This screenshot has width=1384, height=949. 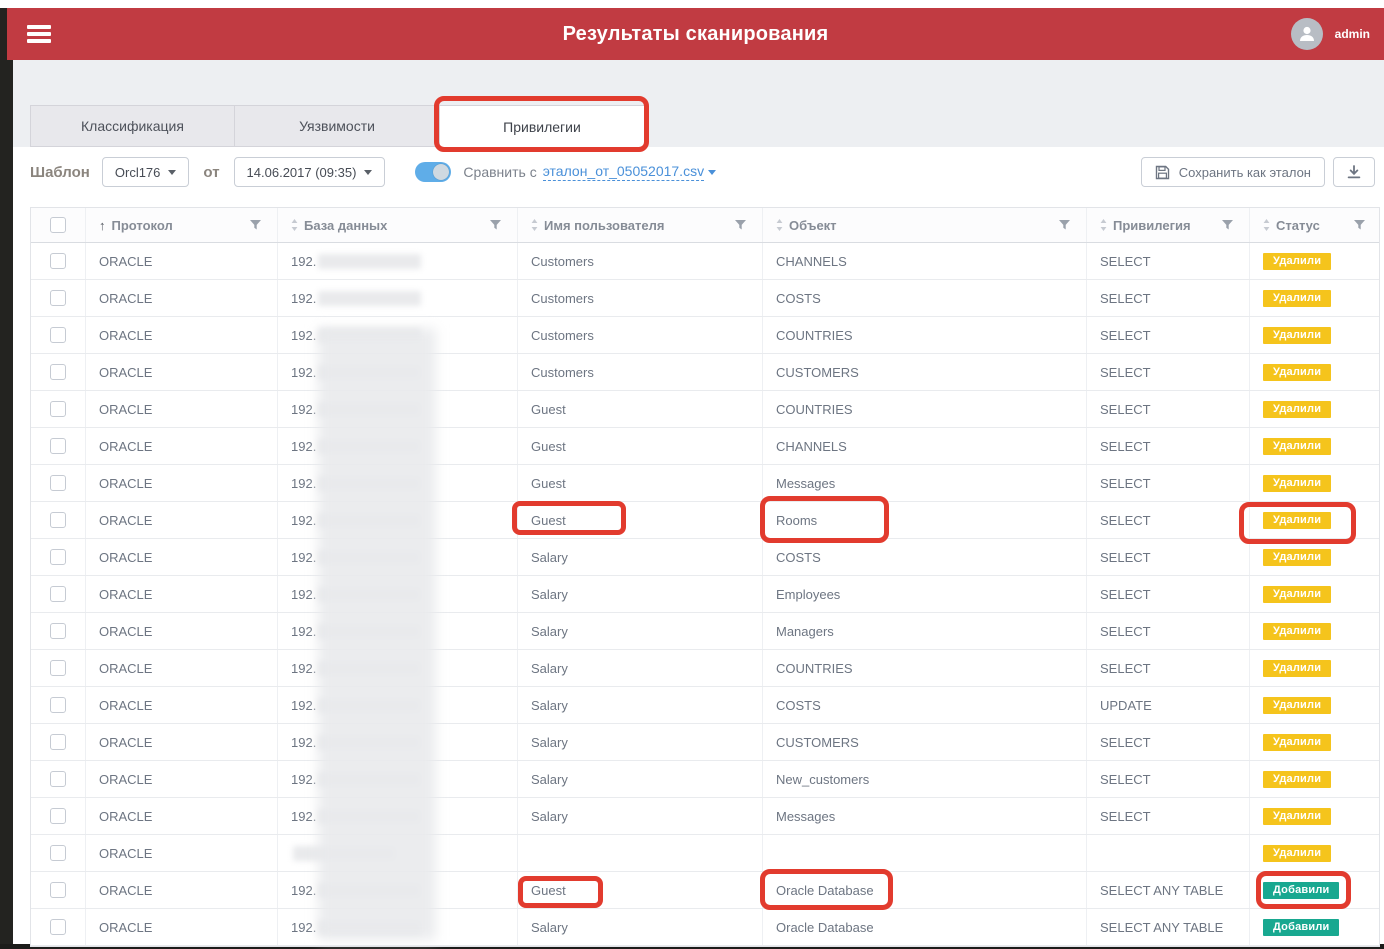 I want to click on select-all-checkbox, so click(x=58, y=225).